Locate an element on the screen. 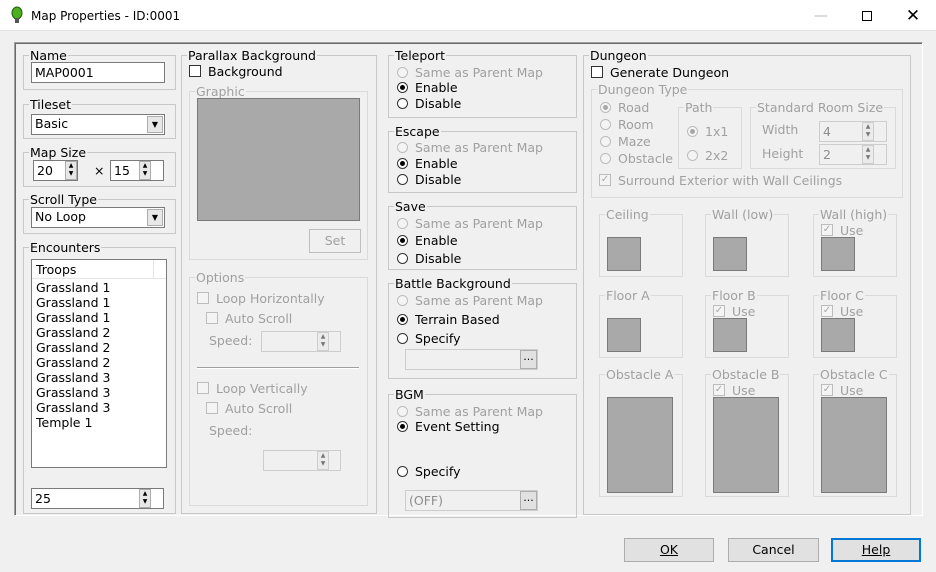  wall-high-use-label: Use is located at coordinates (852, 230).